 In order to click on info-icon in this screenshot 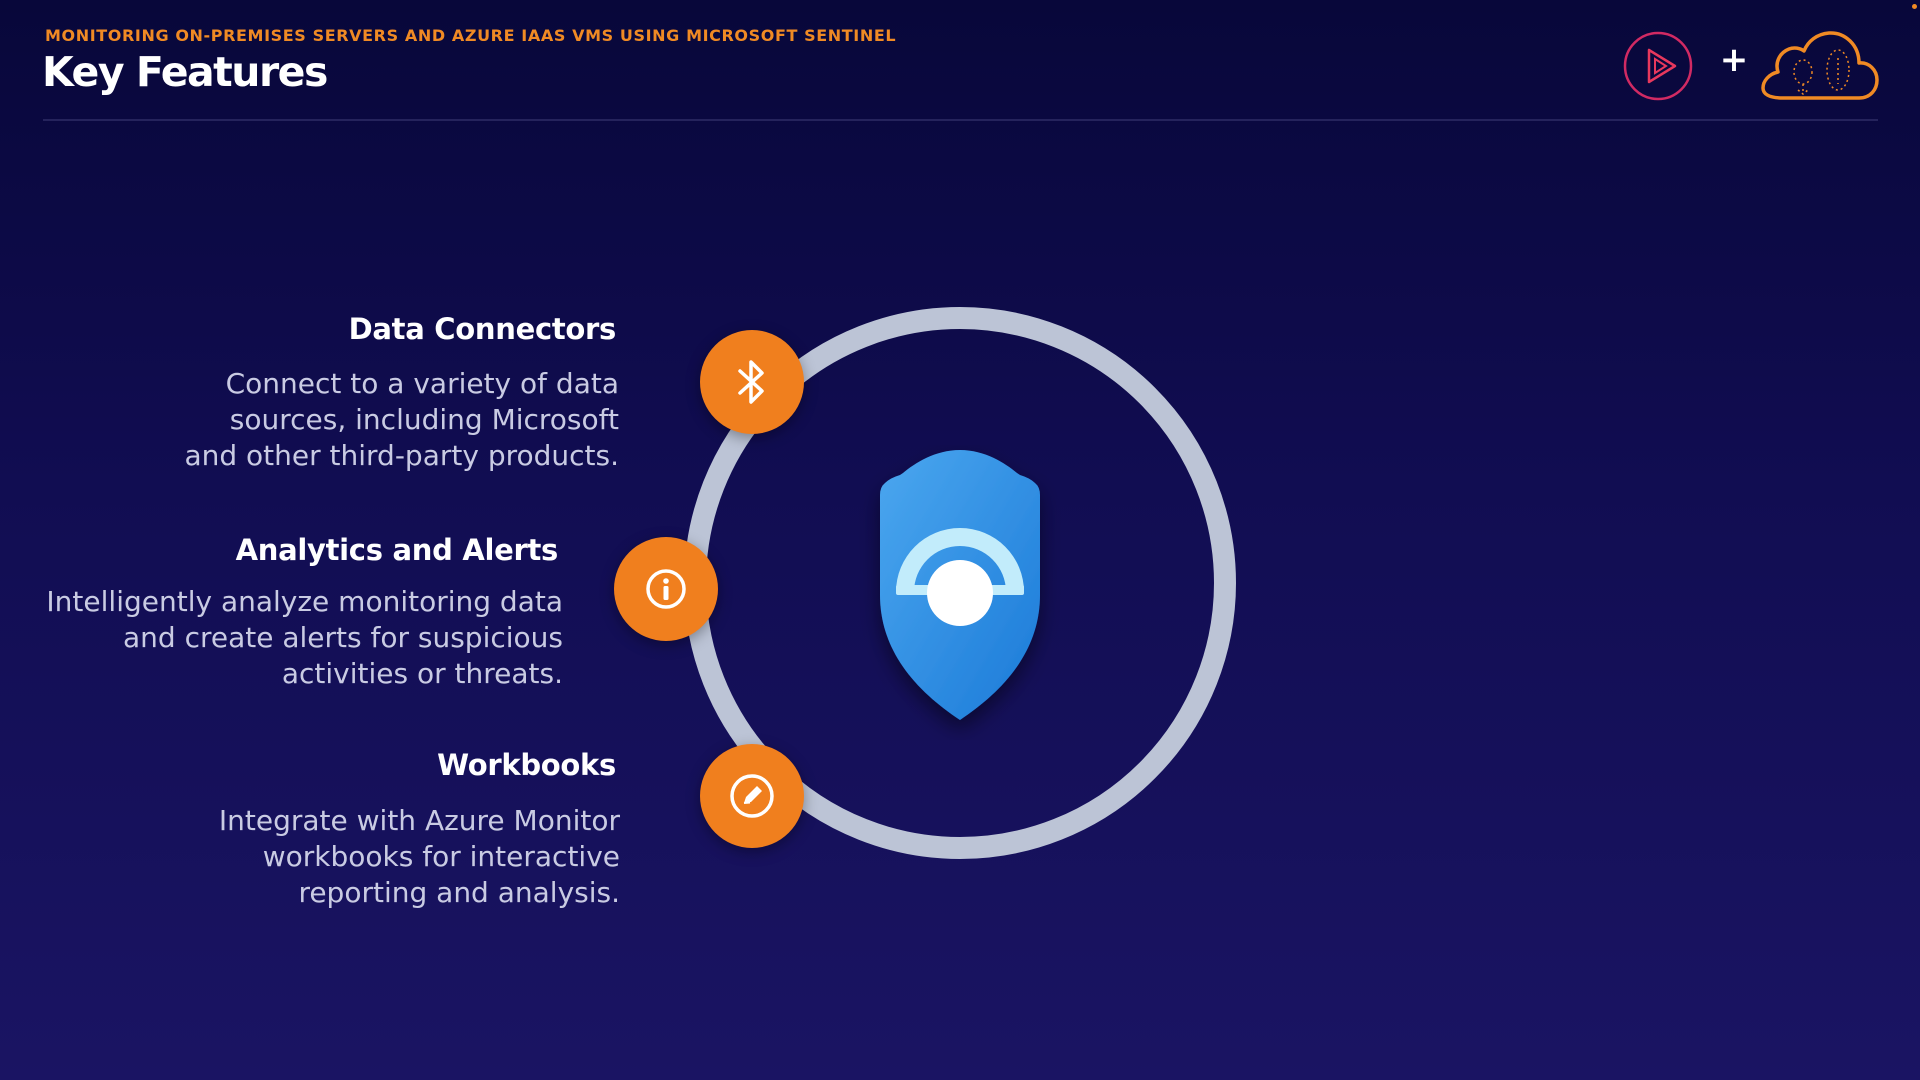, I will do `click(666, 589)`.